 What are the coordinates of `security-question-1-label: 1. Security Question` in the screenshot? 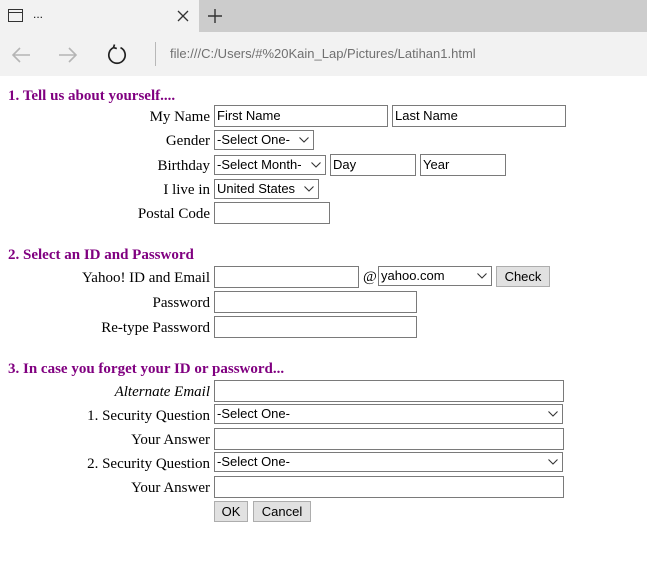 It's located at (148, 416).